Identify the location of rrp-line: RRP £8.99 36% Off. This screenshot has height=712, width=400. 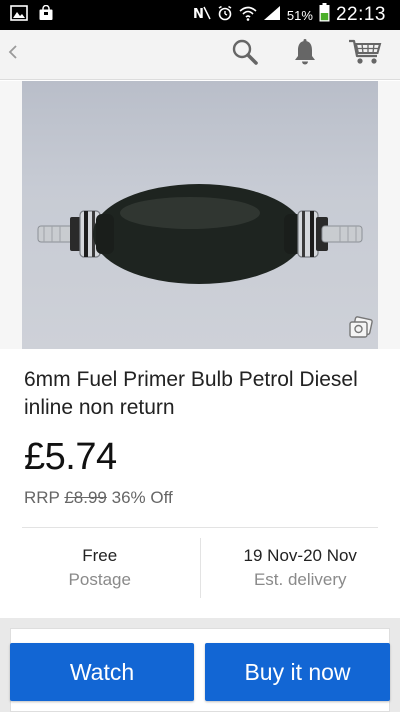
(98, 498).